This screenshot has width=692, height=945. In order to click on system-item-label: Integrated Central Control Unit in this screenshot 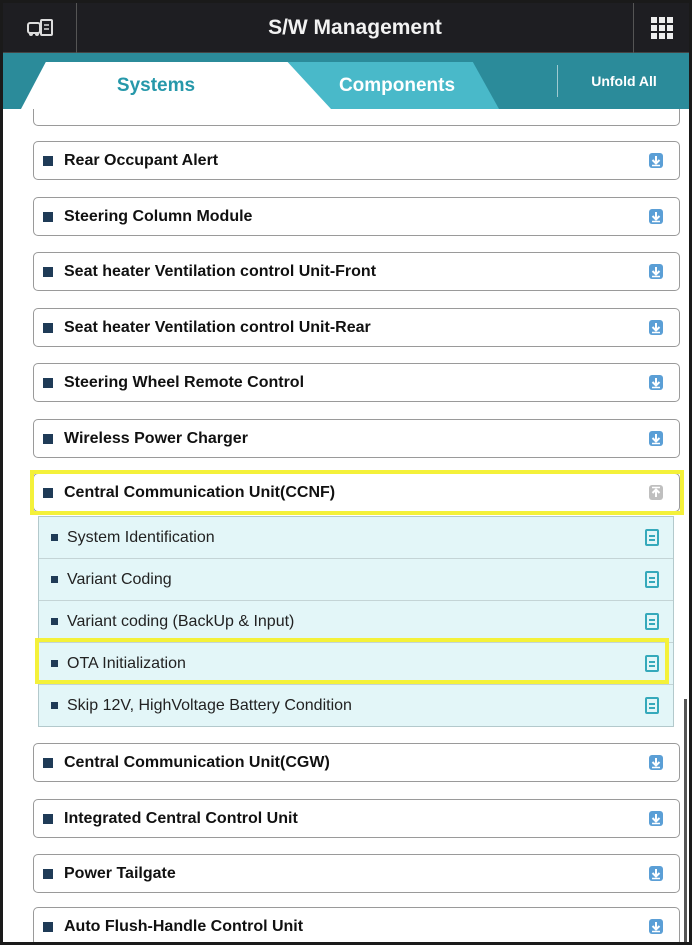, I will do `click(181, 818)`.